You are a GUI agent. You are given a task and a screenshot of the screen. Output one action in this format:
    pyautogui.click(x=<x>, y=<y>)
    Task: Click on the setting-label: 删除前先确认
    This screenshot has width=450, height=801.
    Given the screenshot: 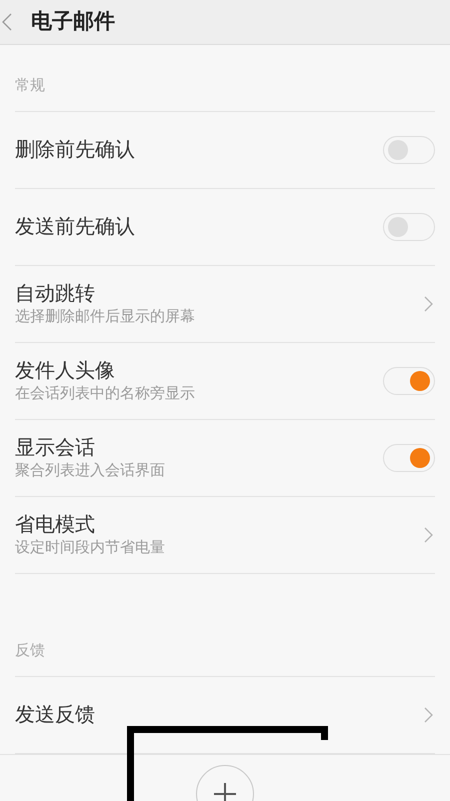 What is the action you would take?
    pyautogui.click(x=75, y=150)
    